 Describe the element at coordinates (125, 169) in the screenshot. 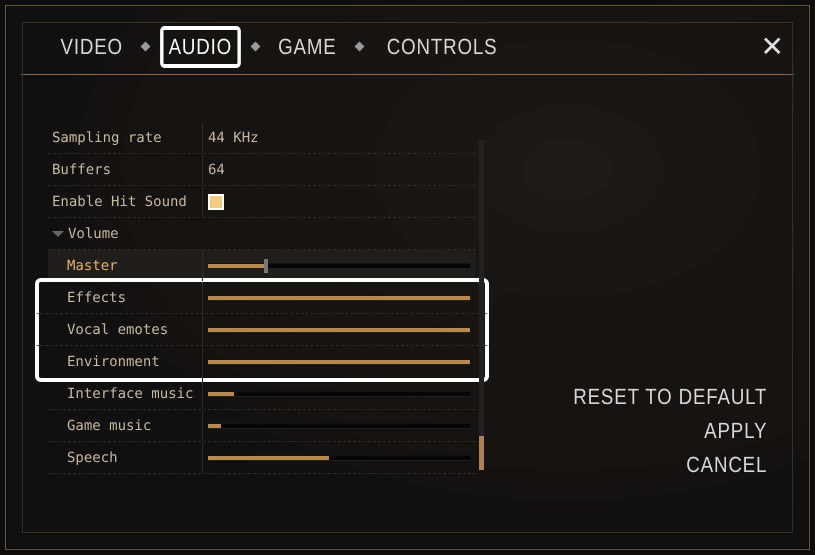

I see `setting-label: Buffers` at that location.